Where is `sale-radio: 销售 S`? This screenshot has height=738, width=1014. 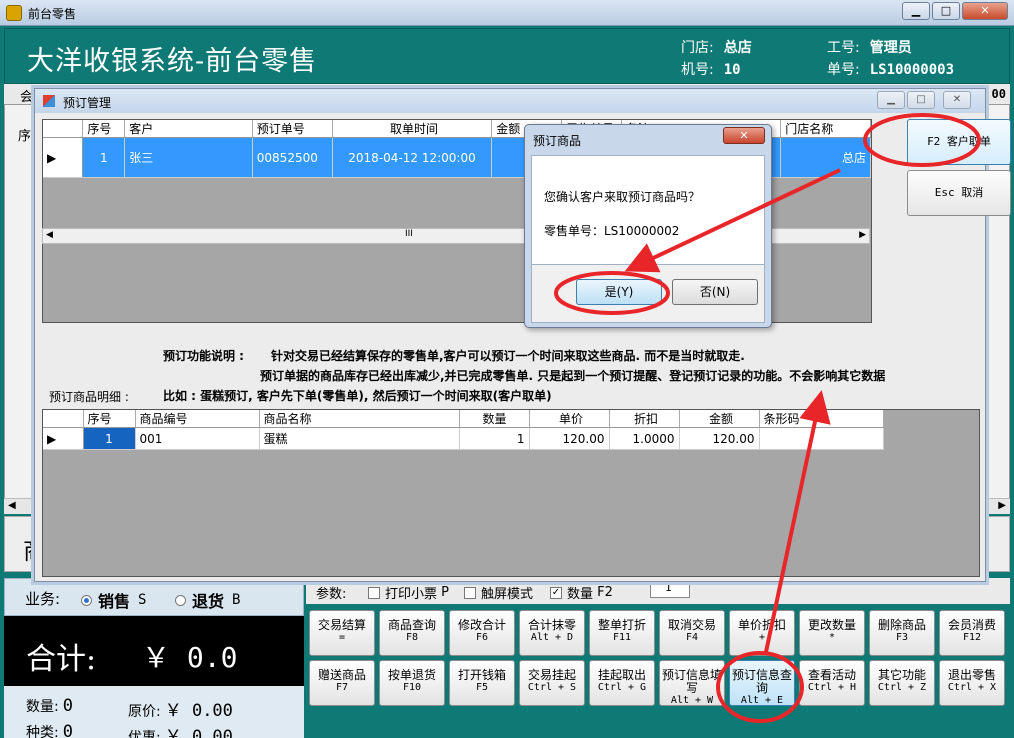 sale-radio: 销售 S is located at coordinates (113, 600).